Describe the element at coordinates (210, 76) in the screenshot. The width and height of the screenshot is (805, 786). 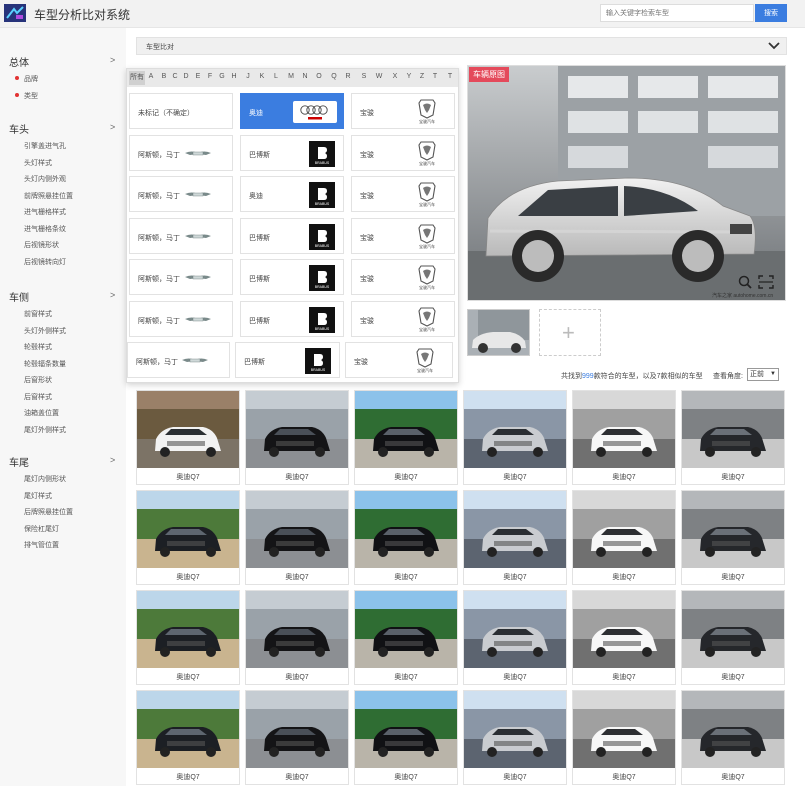
I see `alphabet-filter-6: F` at that location.